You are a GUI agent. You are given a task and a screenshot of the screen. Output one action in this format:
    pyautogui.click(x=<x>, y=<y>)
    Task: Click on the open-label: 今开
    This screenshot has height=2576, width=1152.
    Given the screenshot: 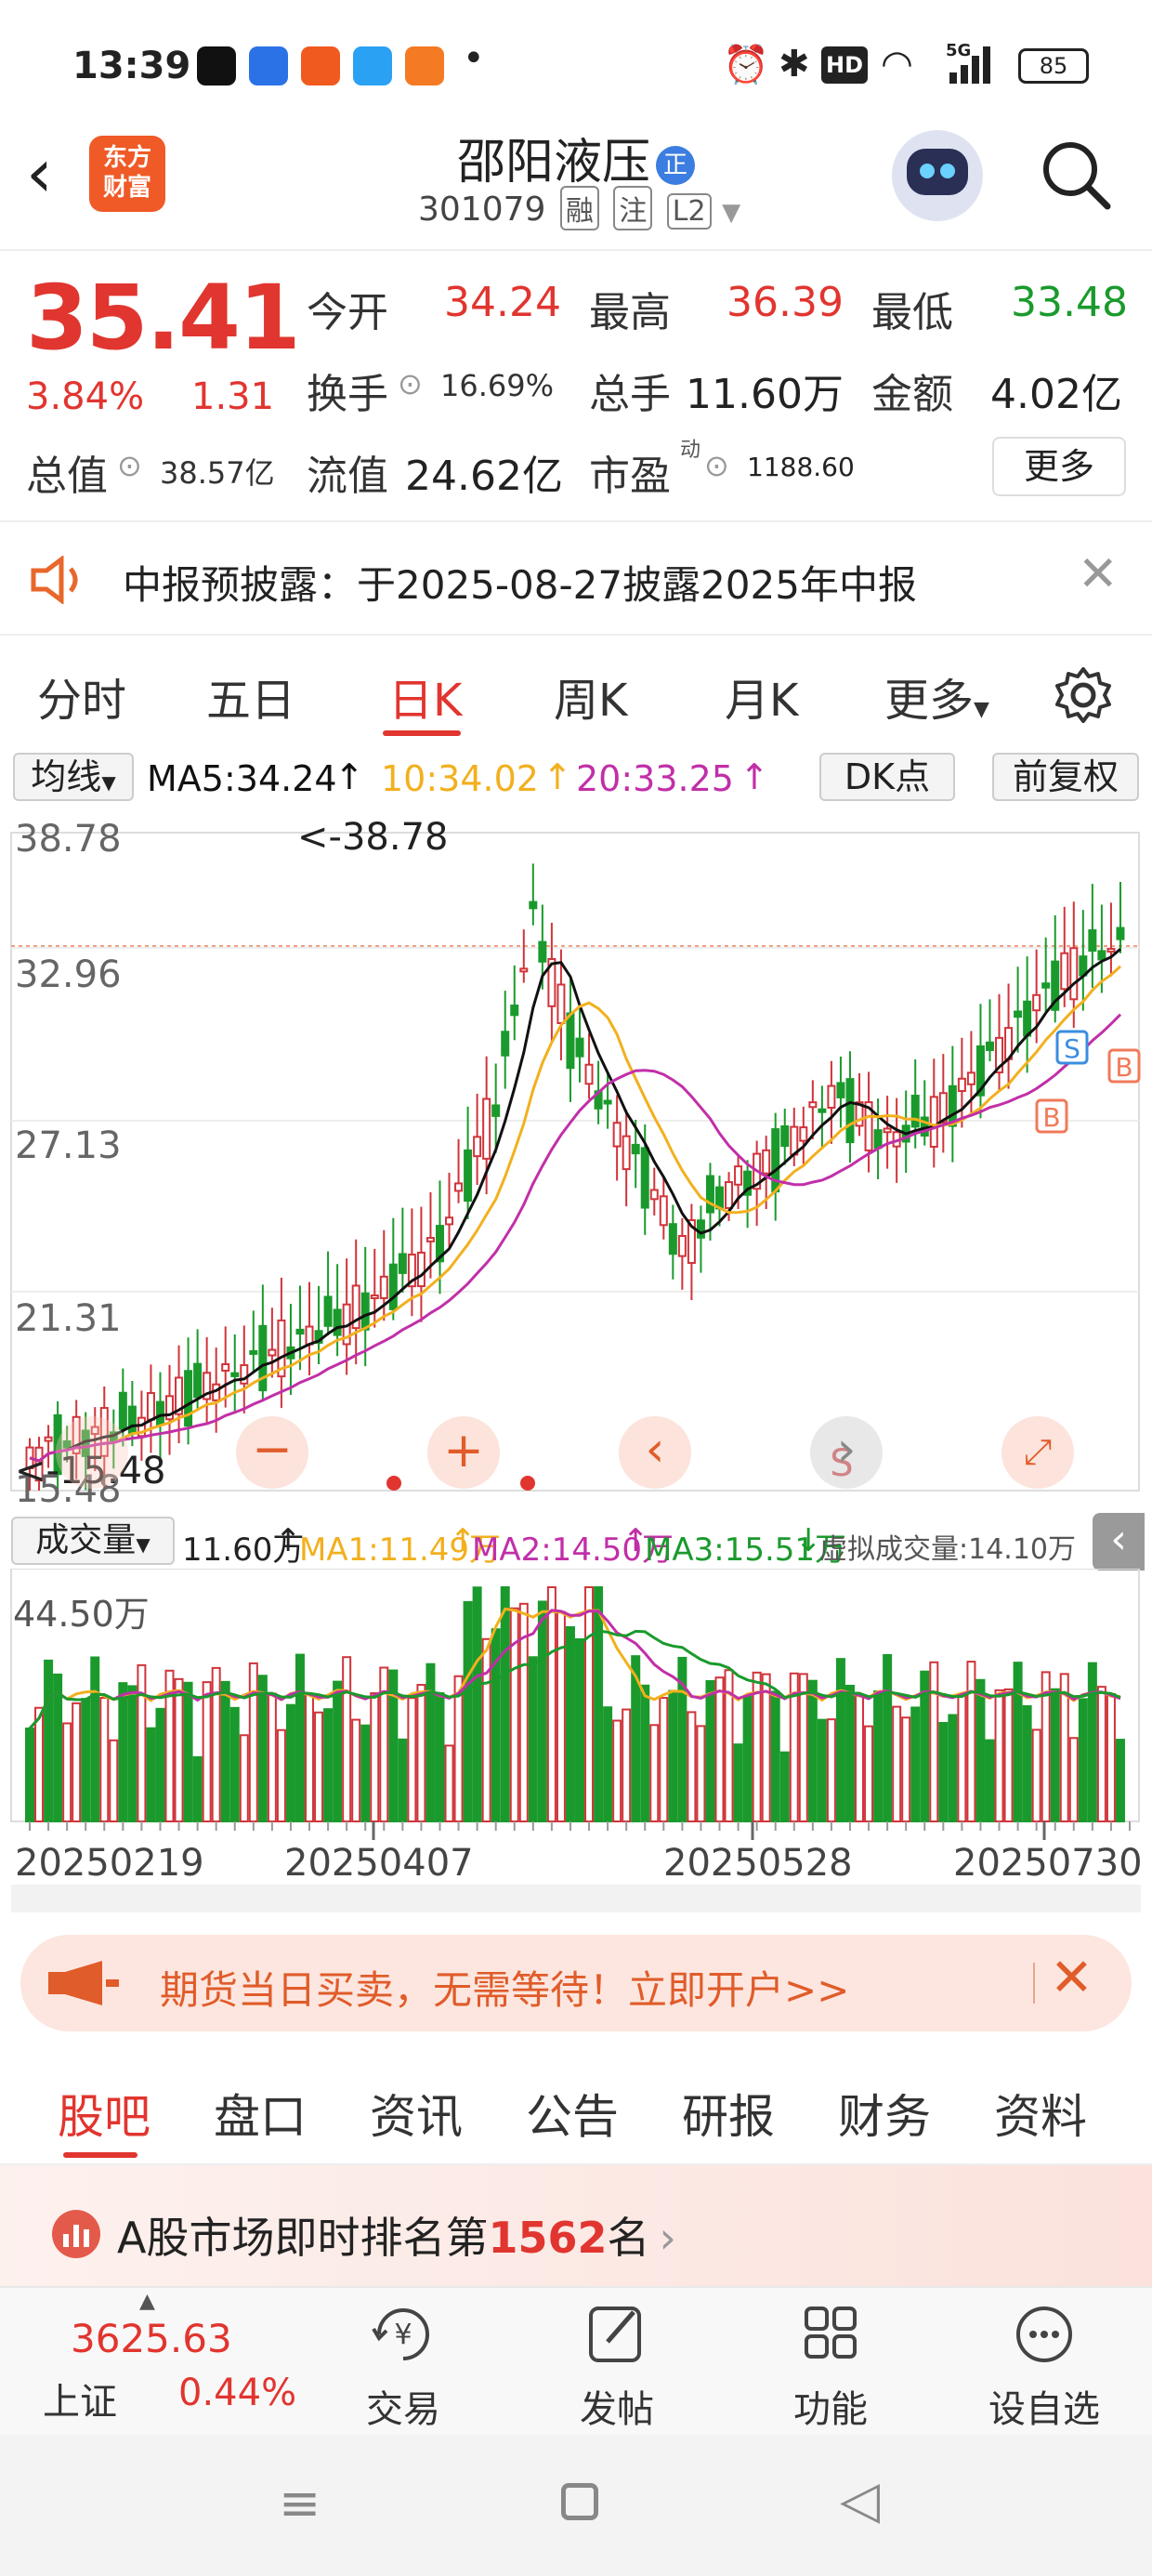 What is the action you would take?
    pyautogui.click(x=347, y=312)
    